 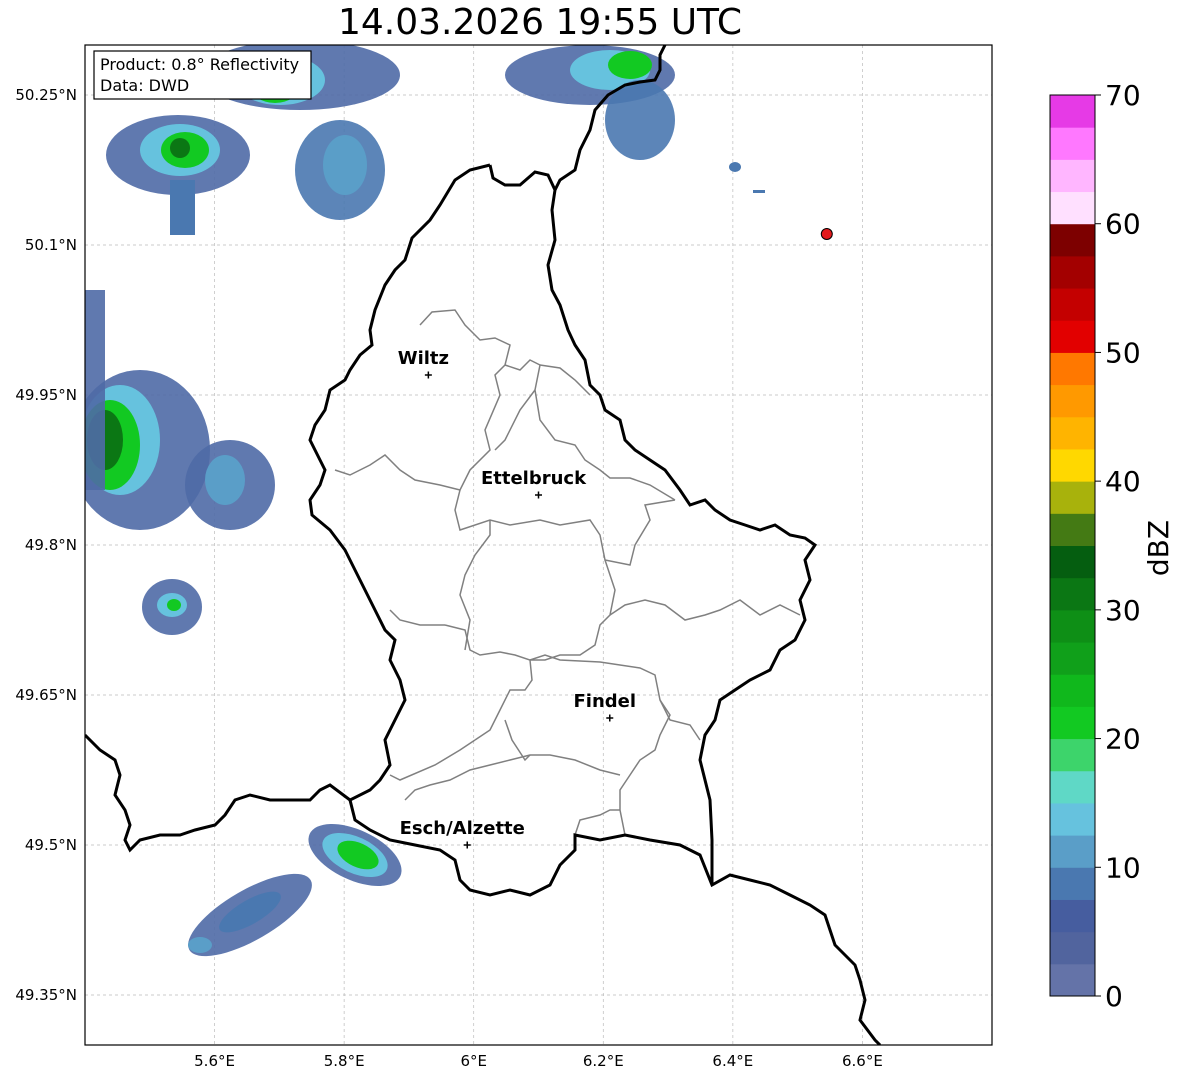 I want to click on colorbar-ticks: 0 10 20 30 40 50 60 70, so click(x=1118, y=546).